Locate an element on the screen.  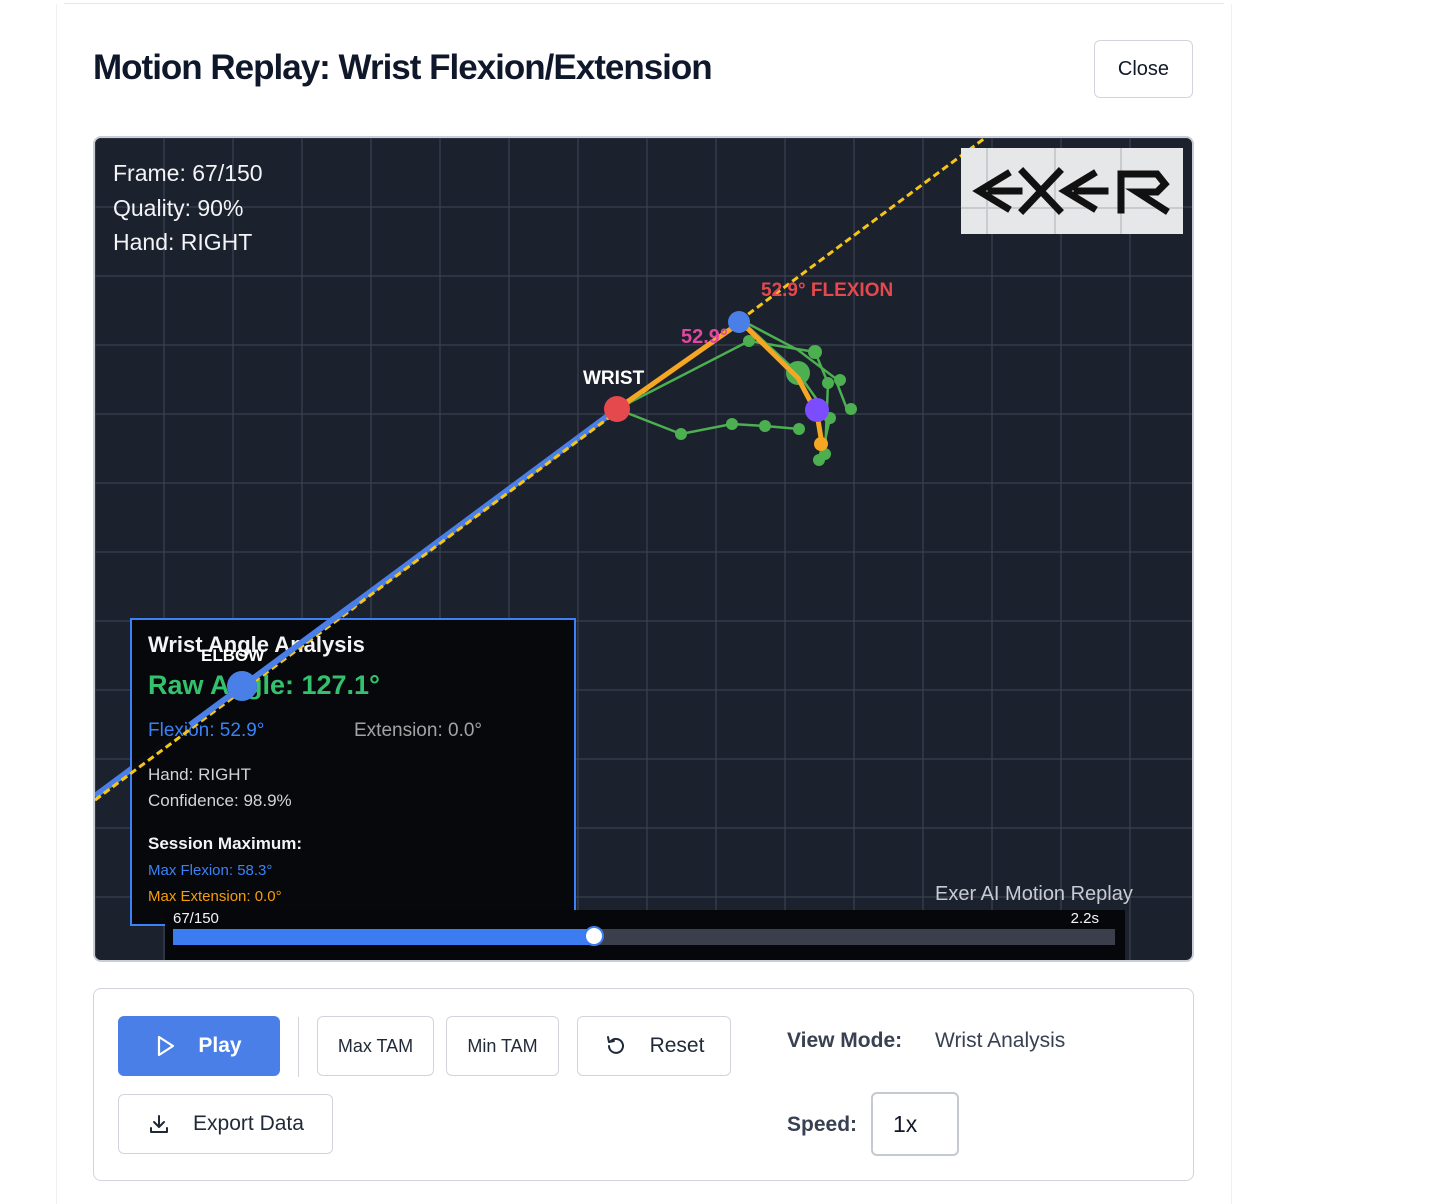
wrist-label: WRIST is located at coordinates (614, 378).